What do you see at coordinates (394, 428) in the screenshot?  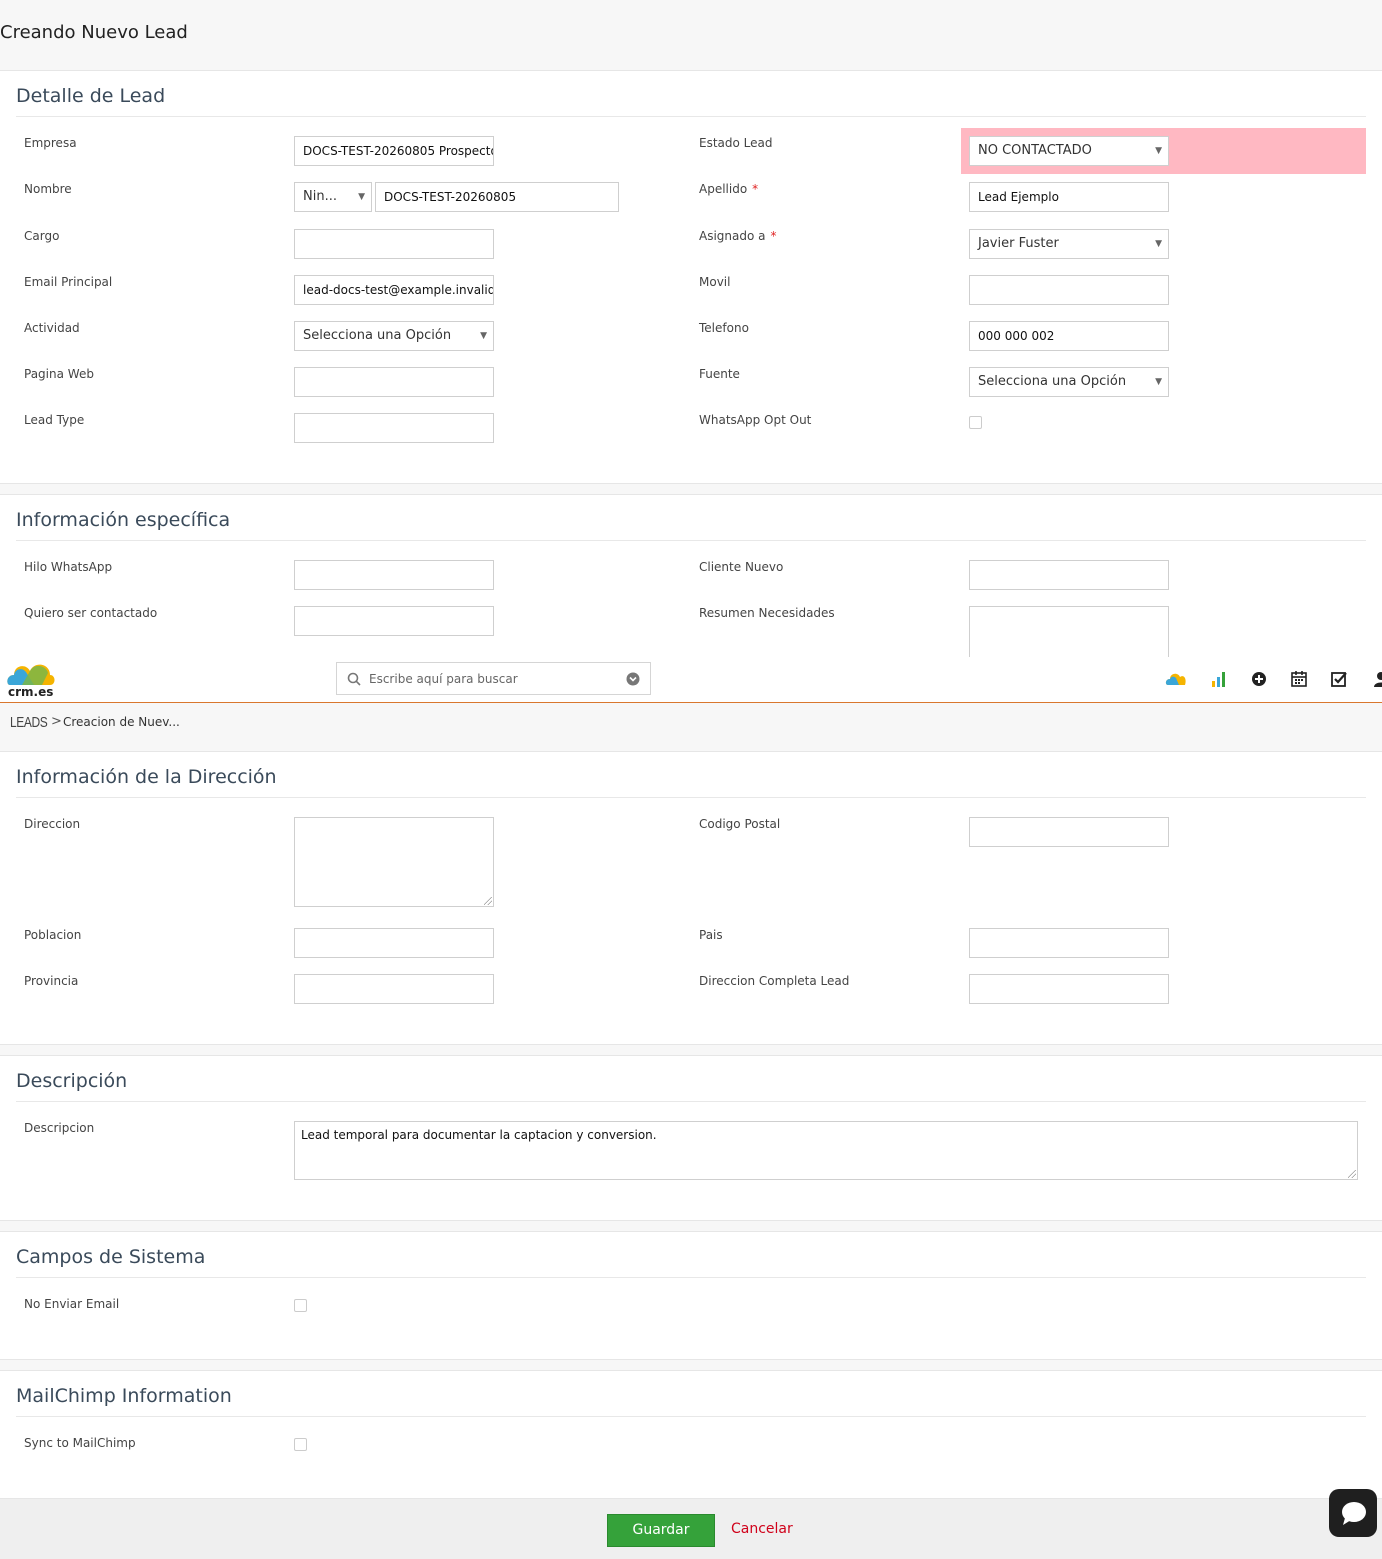 I see `lead-type-input` at bounding box center [394, 428].